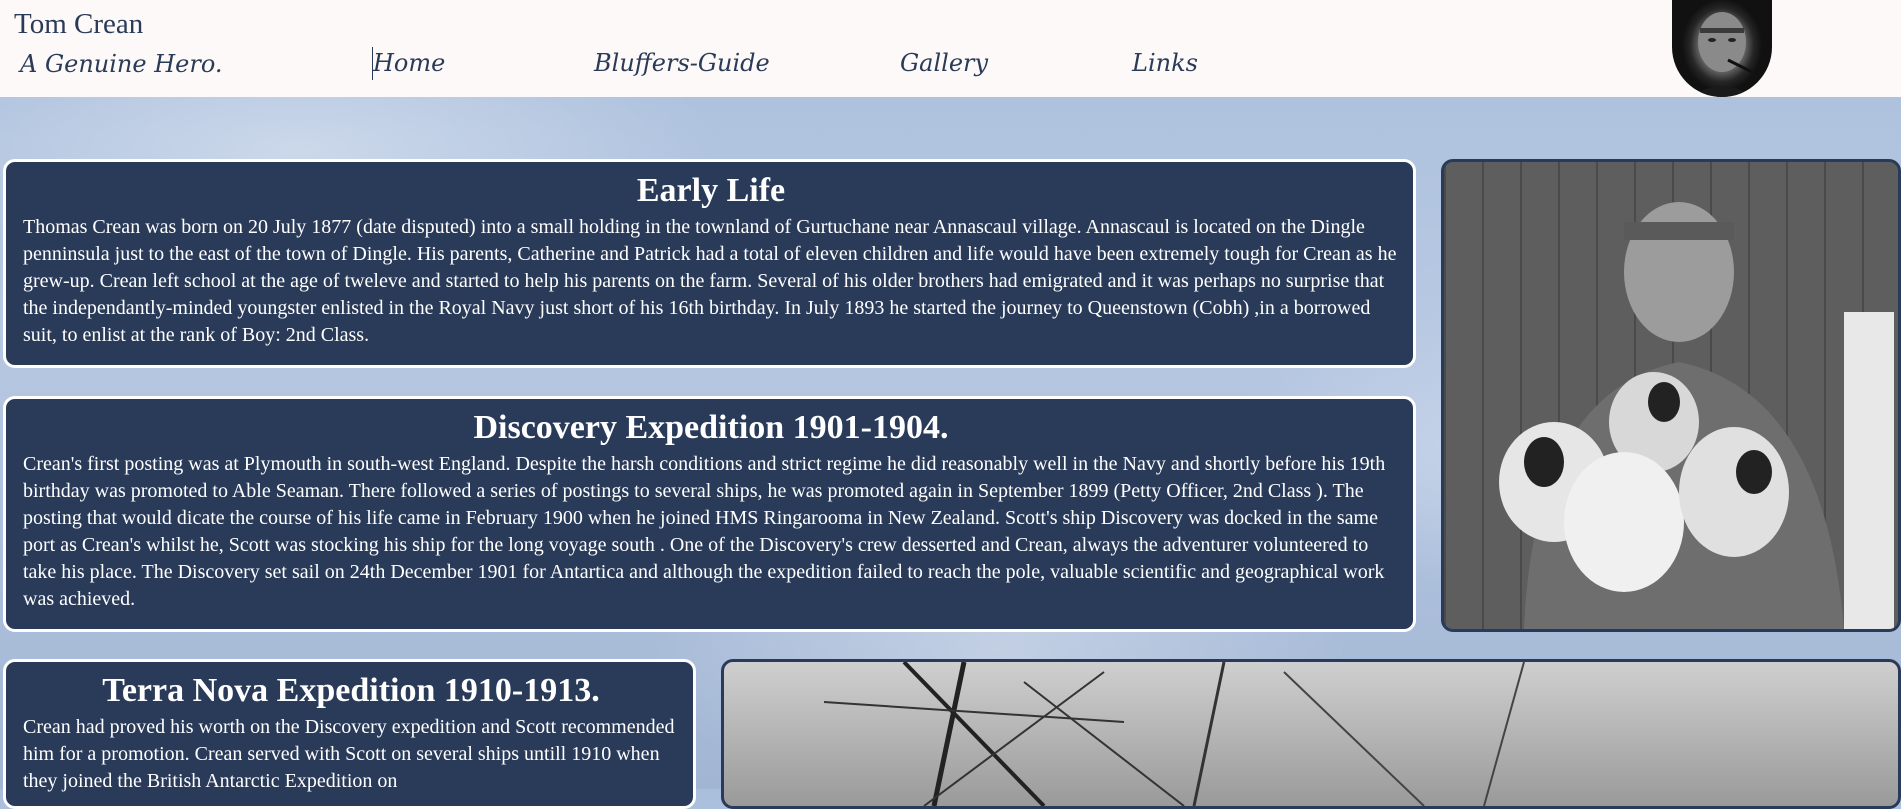 The height and width of the screenshot is (809, 1901). I want to click on terra-nova-expedition-heading: Terra Nova Expedition 1910-1913., so click(351, 690).